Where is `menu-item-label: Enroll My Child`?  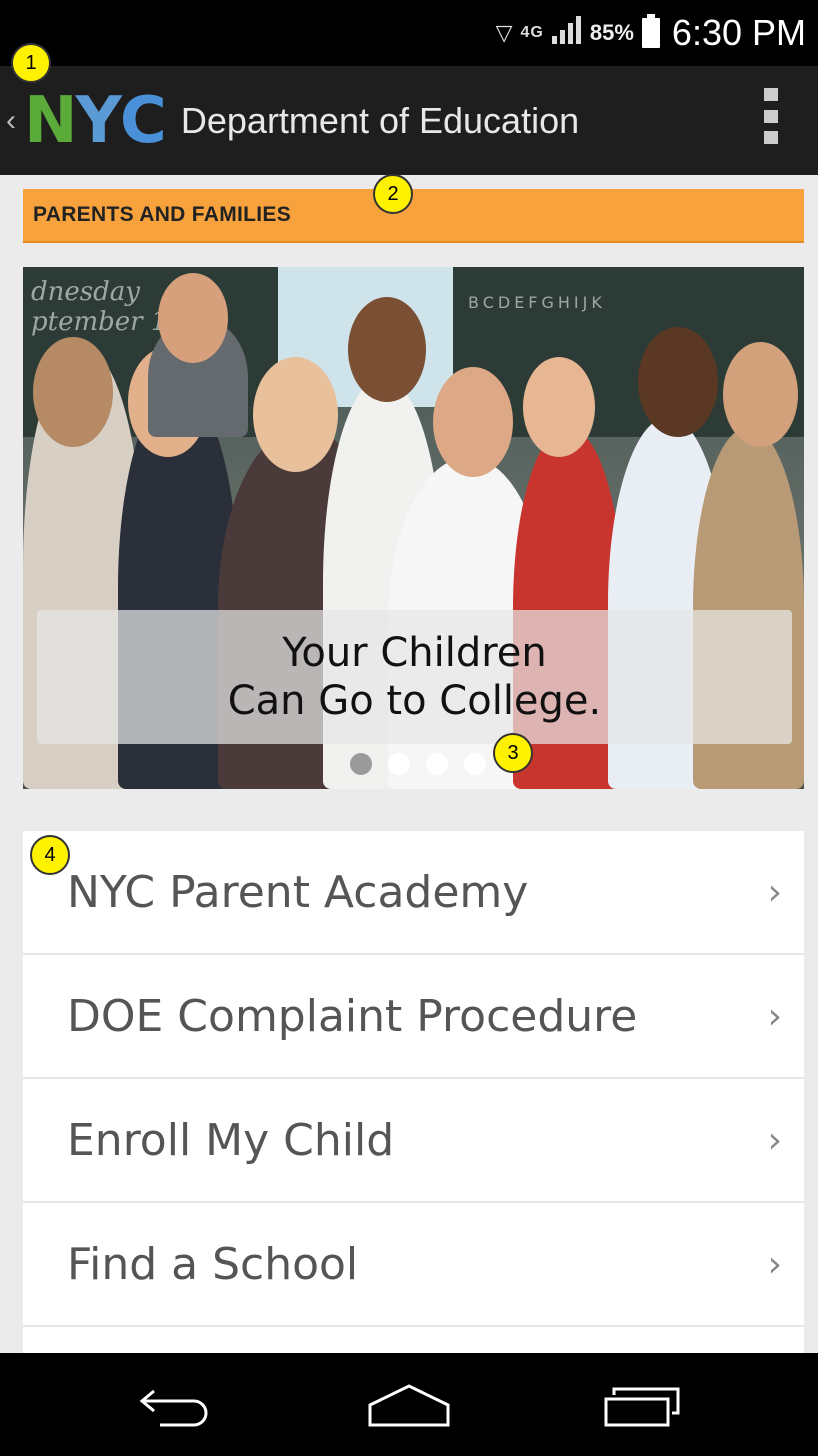 menu-item-label: Enroll My Child is located at coordinates (231, 1140).